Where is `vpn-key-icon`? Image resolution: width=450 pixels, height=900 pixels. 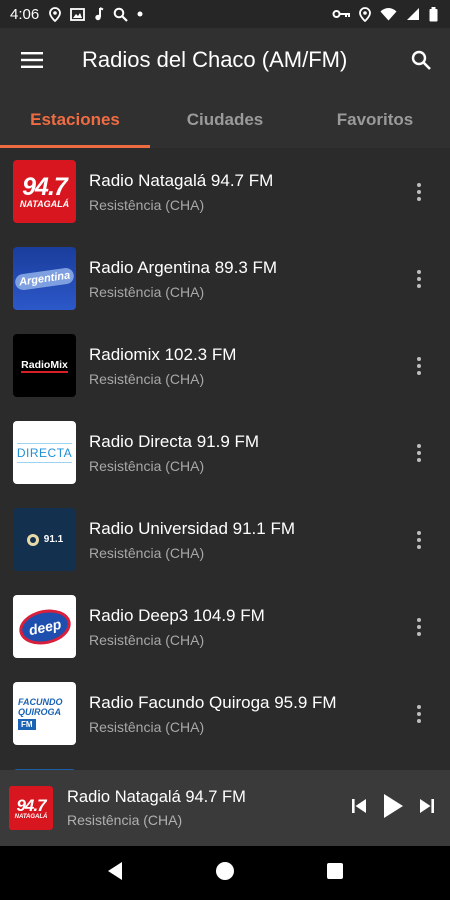
vpn-key-icon is located at coordinates (341, 14).